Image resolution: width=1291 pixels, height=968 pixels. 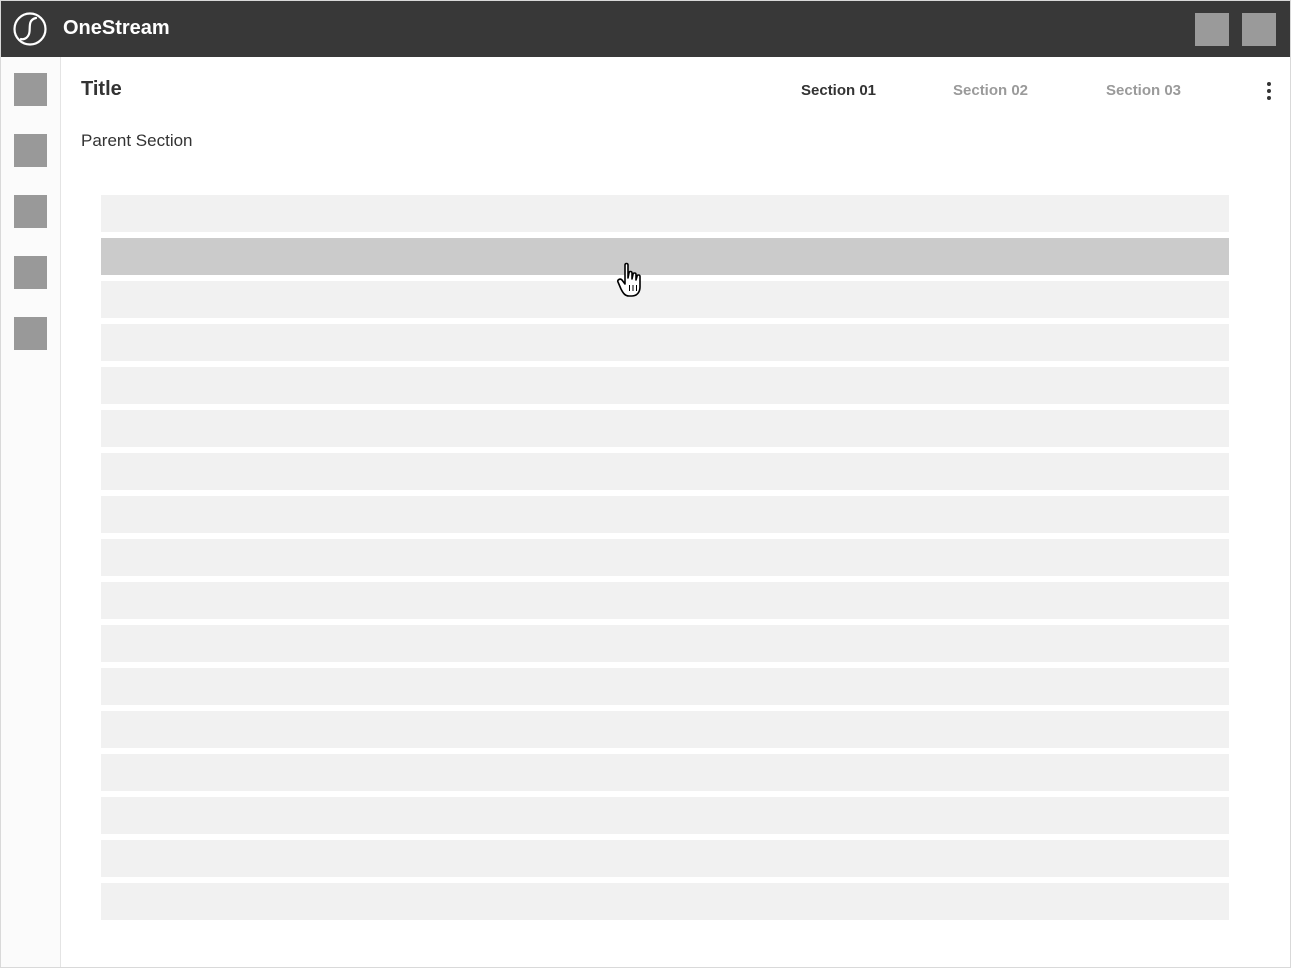 What do you see at coordinates (116, 28) in the screenshot?
I see `app-name: OneStream` at bounding box center [116, 28].